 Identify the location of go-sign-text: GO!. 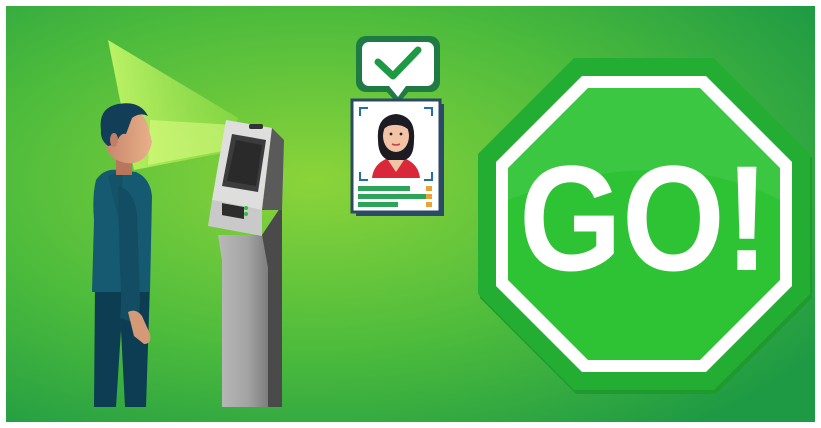
(644, 218).